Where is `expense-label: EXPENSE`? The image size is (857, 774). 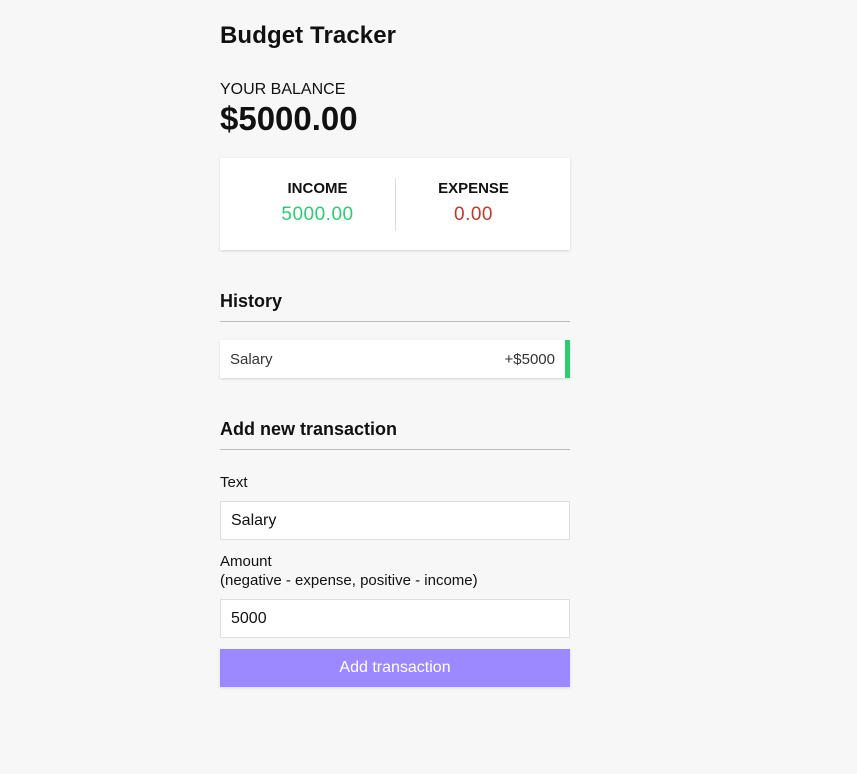 expense-label: EXPENSE is located at coordinates (473, 188).